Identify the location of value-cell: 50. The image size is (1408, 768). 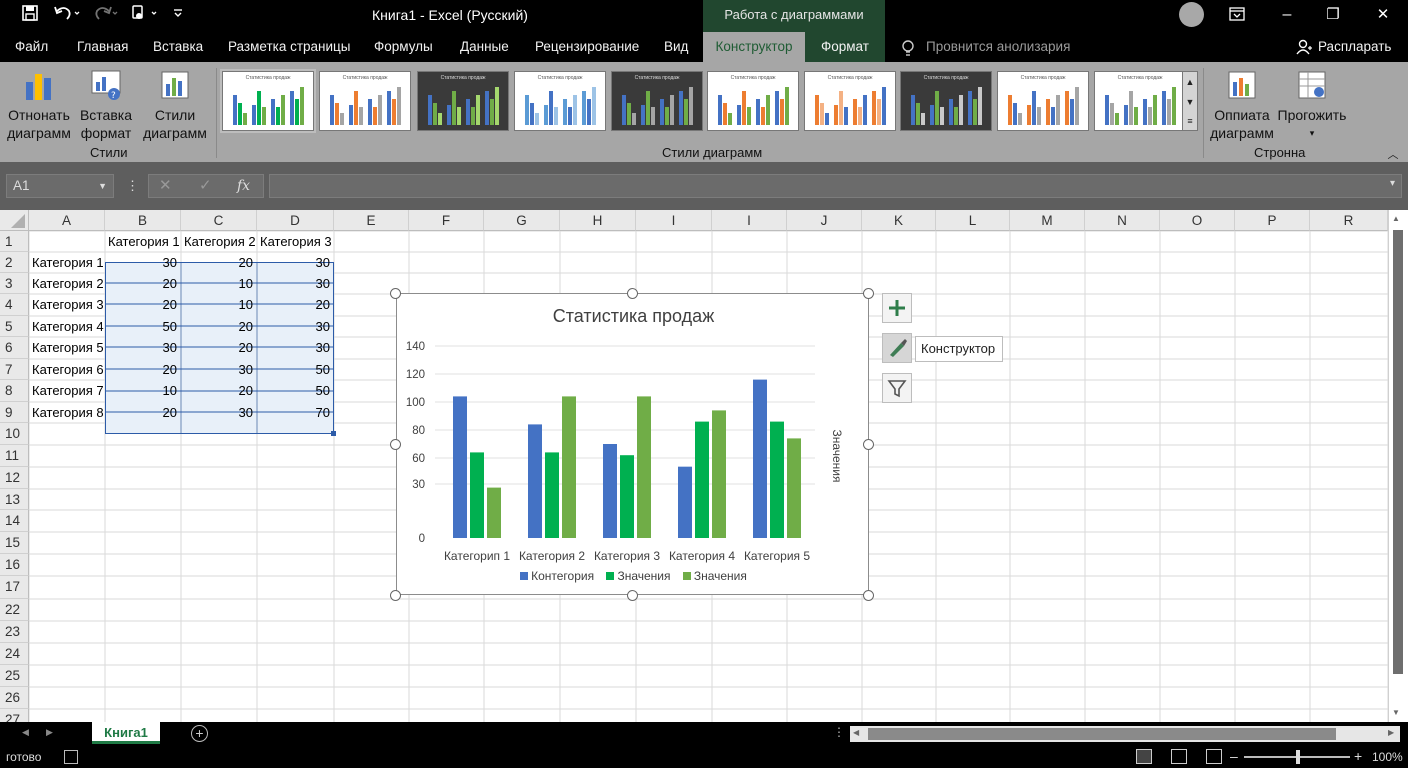
(144, 326).